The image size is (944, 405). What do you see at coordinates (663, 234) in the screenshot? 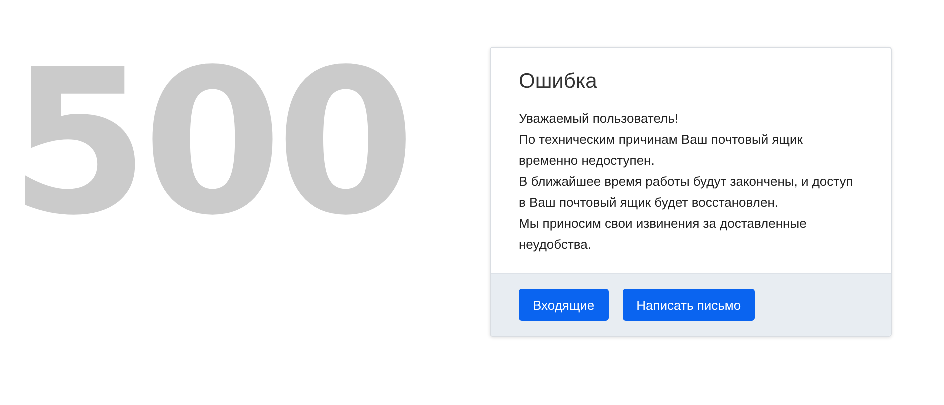
I see `message-text: Мы приносим свои извинения за доставленные неудобства.` at bounding box center [663, 234].